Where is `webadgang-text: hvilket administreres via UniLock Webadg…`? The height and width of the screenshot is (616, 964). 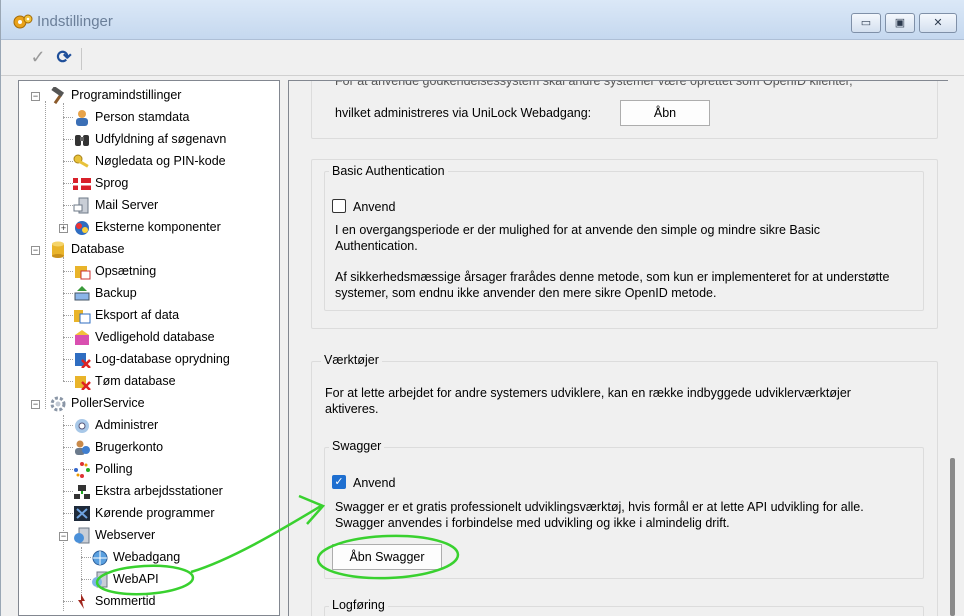
webadgang-text: hvilket administreres via UniLock Webadg… is located at coordinates (463, 113).